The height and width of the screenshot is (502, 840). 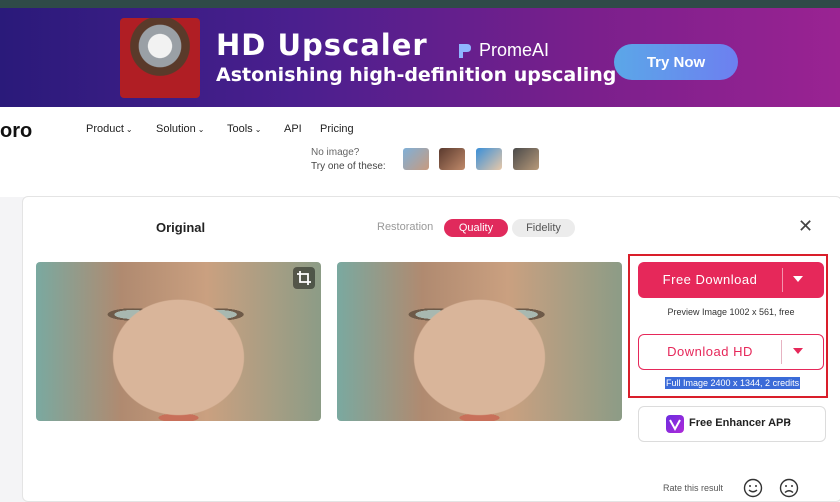 I want to click on rate-result-label: Rate this result, so click(x=693, y=488).